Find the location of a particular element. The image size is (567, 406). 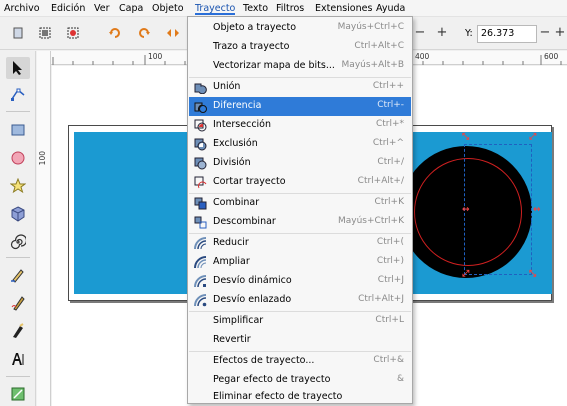

dynamic-offset-icon is located at coordinates (200, 281).